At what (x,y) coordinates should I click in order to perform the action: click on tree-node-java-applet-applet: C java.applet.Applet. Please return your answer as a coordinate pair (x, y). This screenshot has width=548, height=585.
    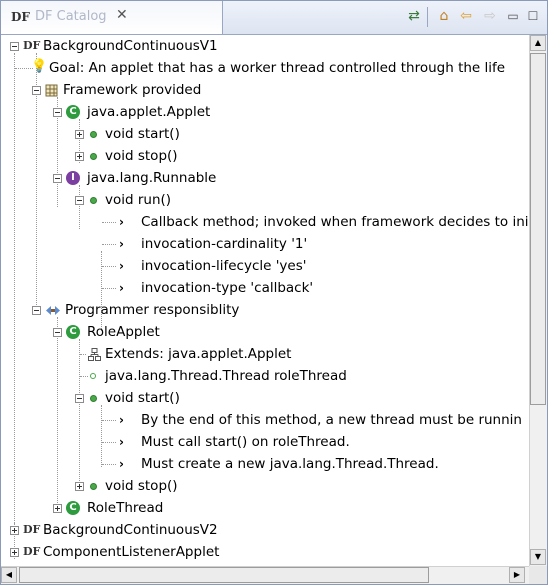
    Looking at the image, I should click on (264, 112).